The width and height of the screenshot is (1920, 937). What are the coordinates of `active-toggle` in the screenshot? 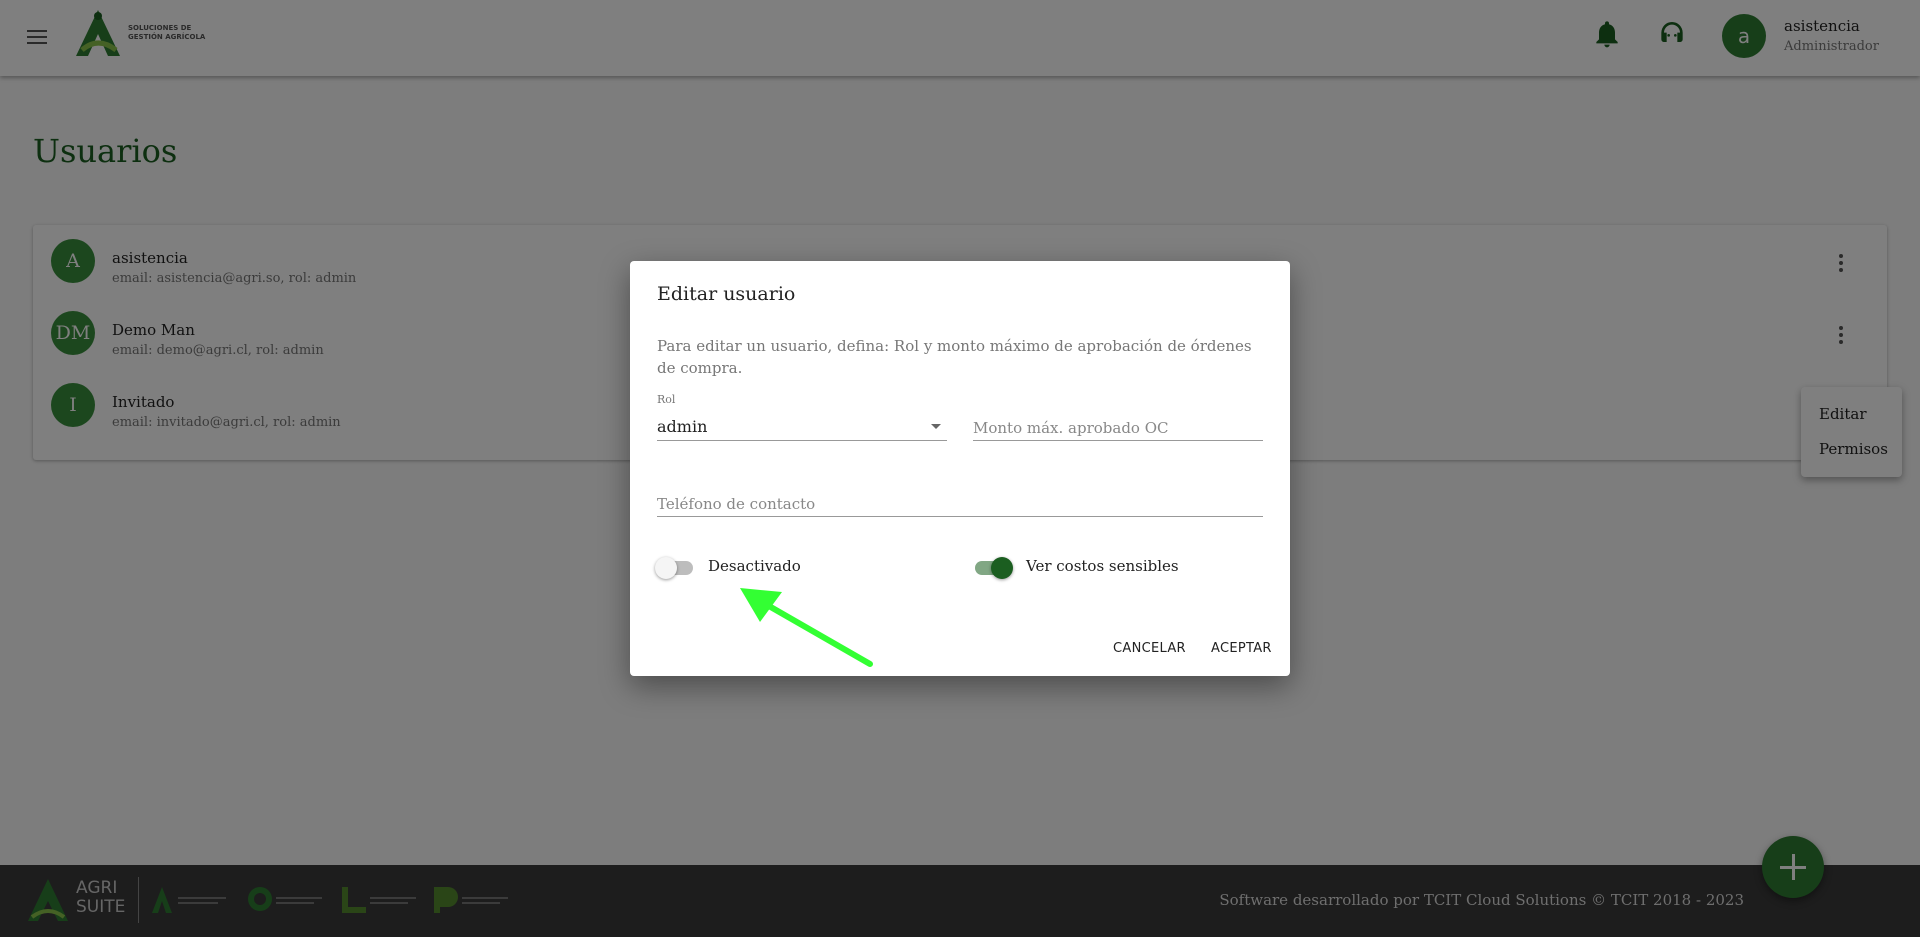 It's located at (675, 567).